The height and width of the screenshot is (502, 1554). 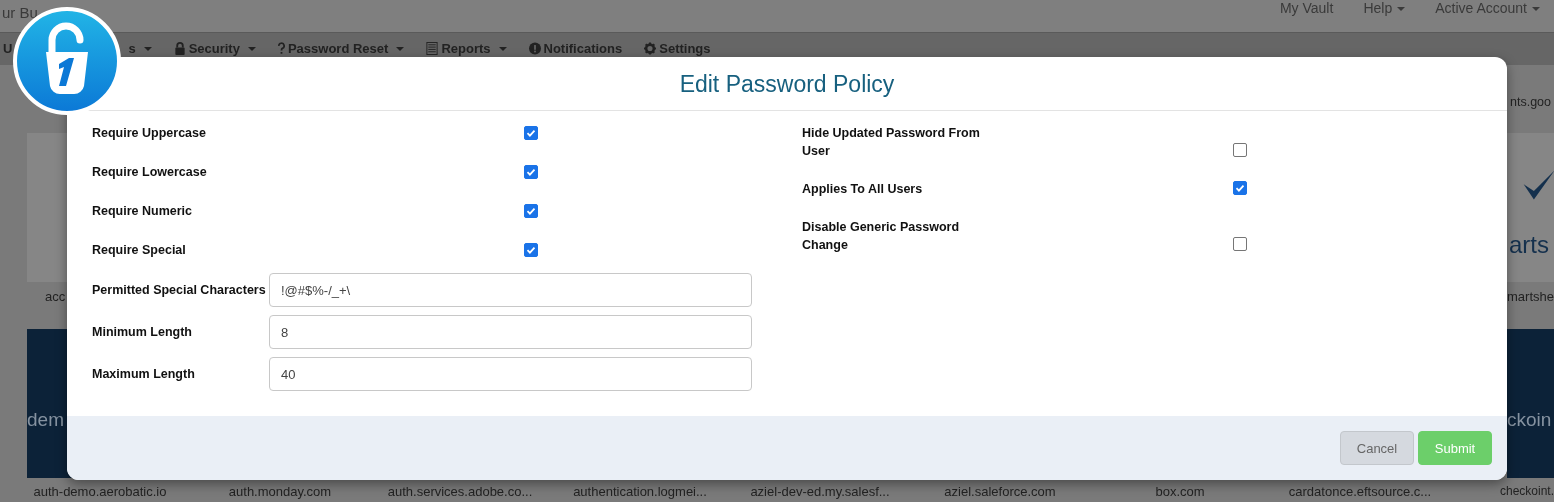 What do you see at coordinates (281, 48) in the screenshot?
I see `question-icon` at bounding box center [281, 48].